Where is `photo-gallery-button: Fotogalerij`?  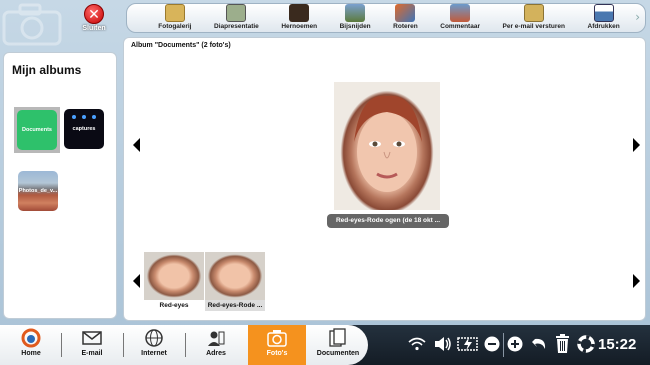
photo-gallery-button: Fotogalerij is located at coordinates (174, 17).